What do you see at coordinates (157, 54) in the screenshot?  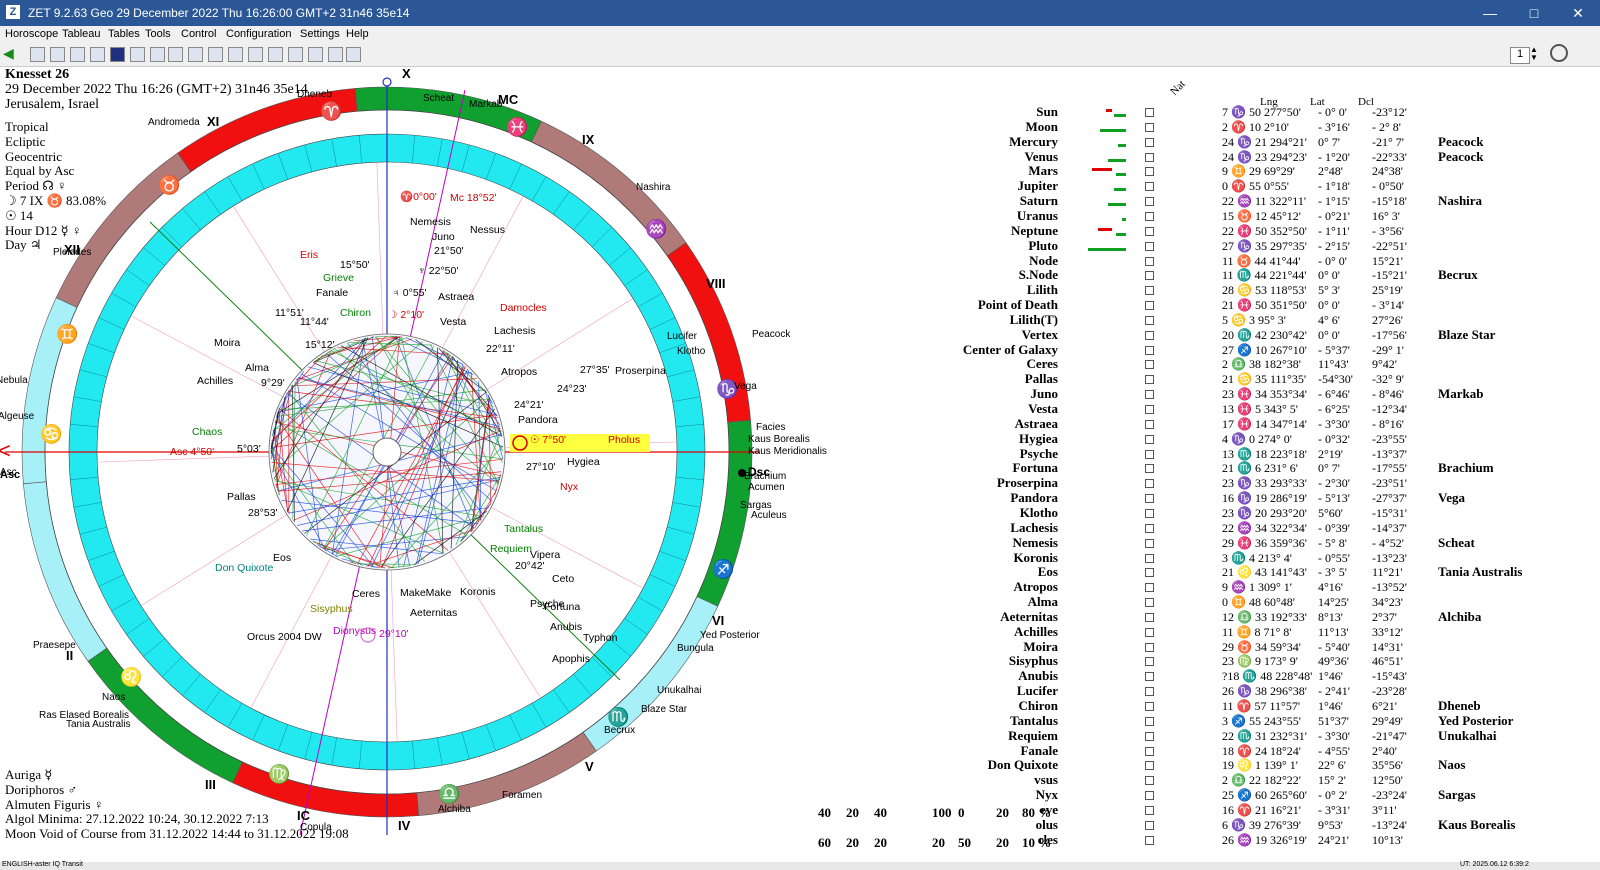 I see `print-icon` at bounding box center [157, 54].